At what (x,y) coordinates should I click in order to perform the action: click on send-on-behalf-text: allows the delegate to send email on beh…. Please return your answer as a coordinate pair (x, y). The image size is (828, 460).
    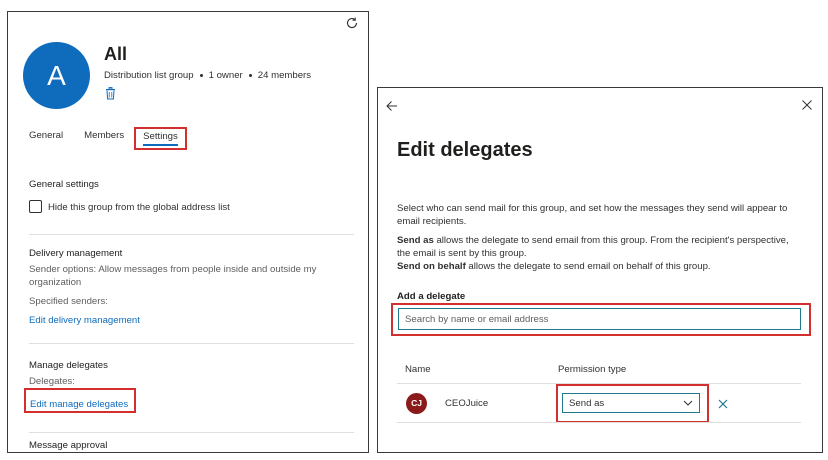
    Looking at the image, I should click on (588, 266).